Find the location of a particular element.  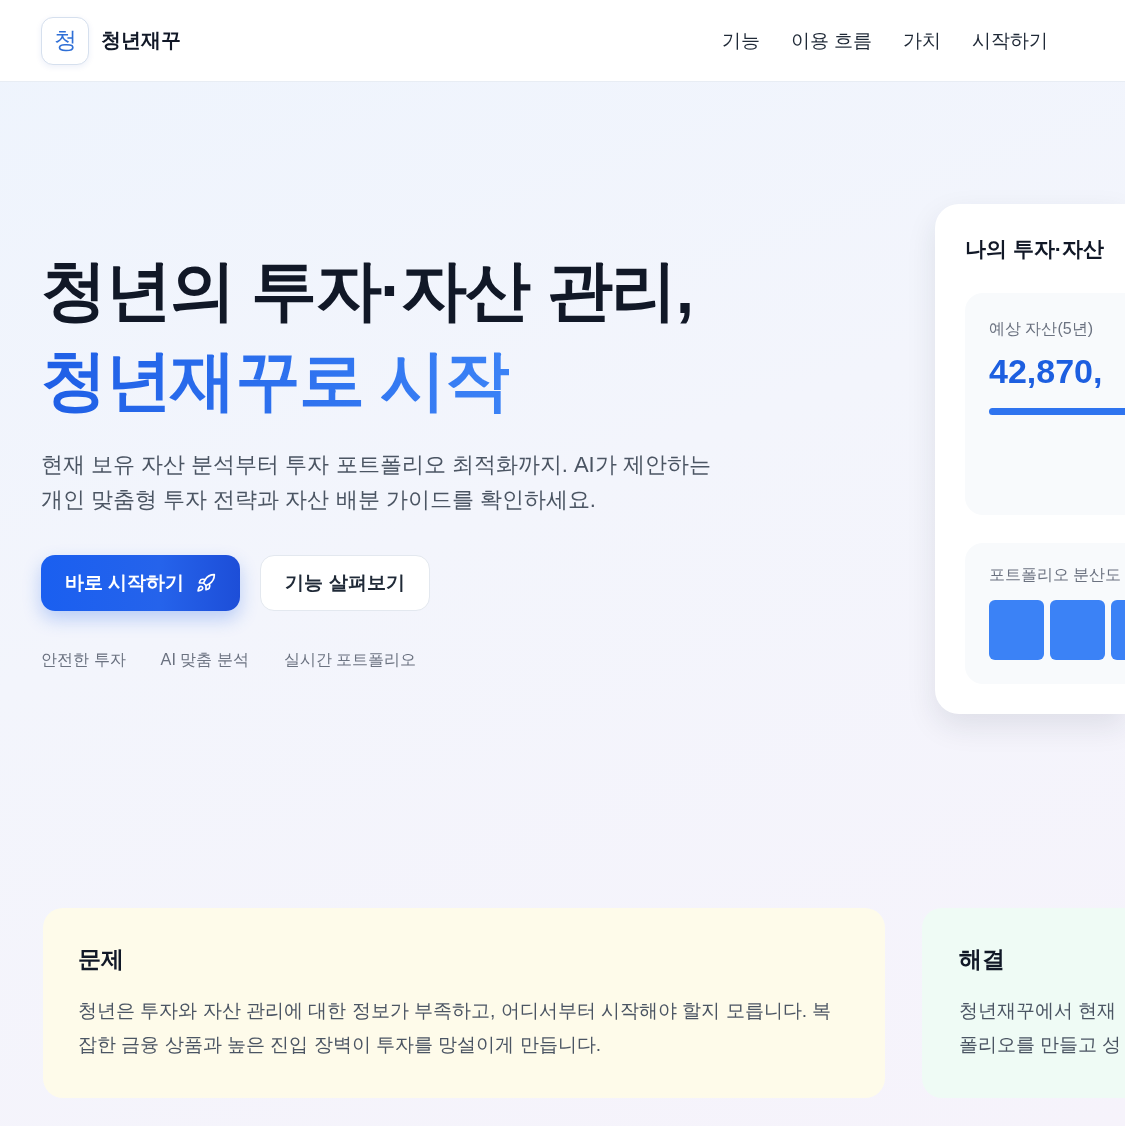

dashboard-title: 나의 투자·자산 is located at coordinates (1035, 249).